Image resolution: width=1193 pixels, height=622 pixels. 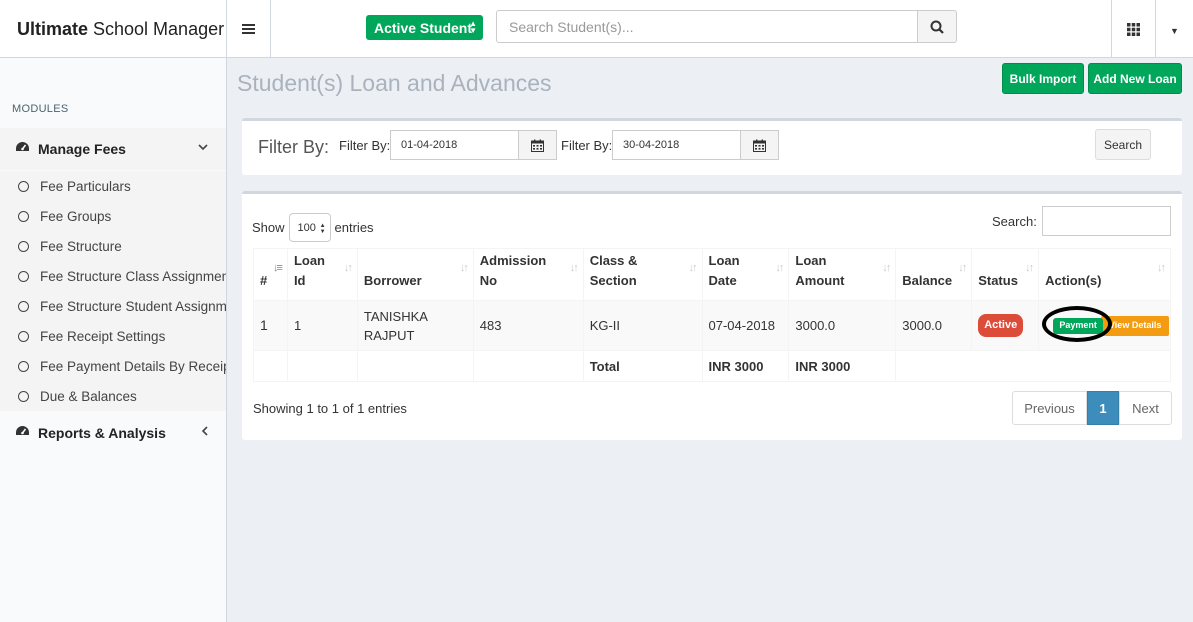 What do you see at coordinates (1106, 221) in the screenshot?
I see `table-search-input` at bounding box center [1106, 221].